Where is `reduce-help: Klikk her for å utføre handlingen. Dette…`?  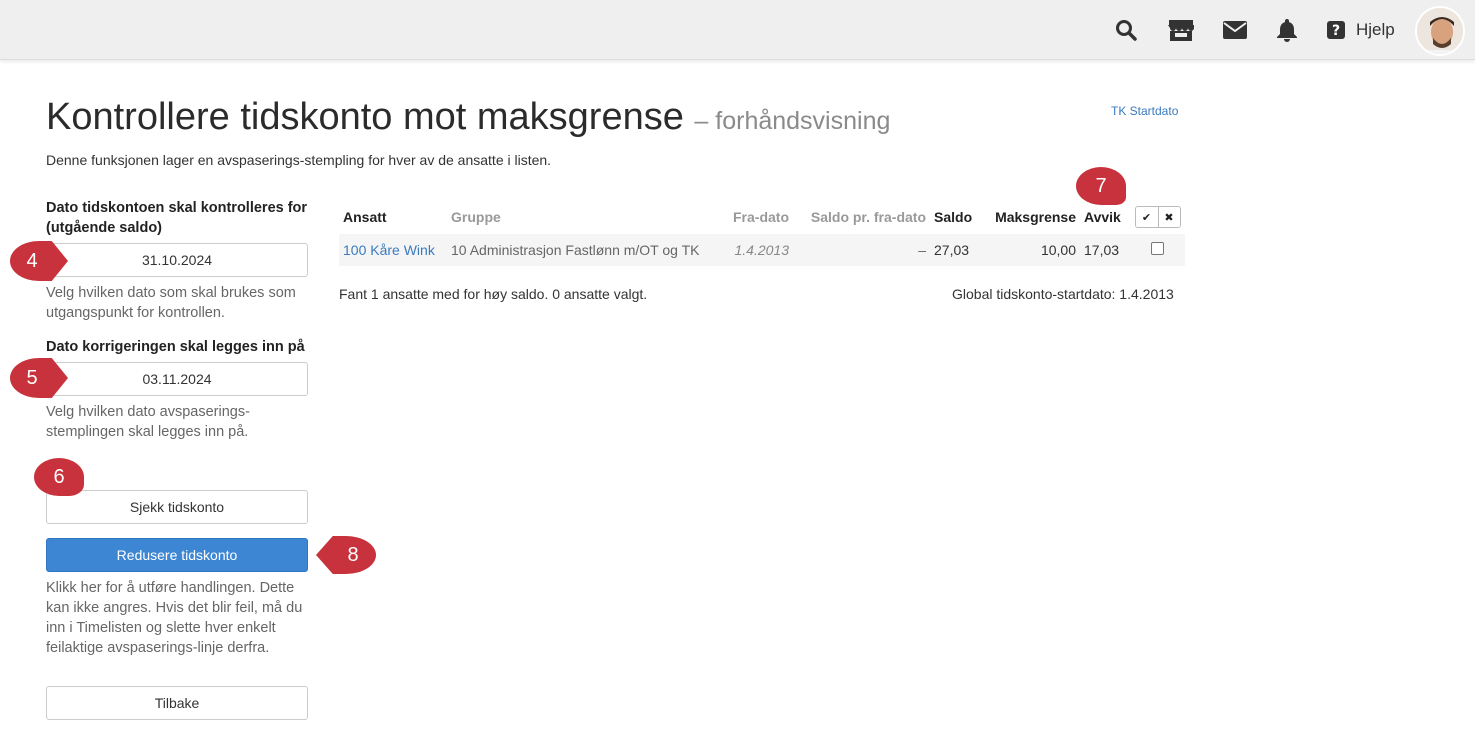 reduce-help: Klikk her for å utføre handlingen. Dette… is located at coordinates (174, 618).